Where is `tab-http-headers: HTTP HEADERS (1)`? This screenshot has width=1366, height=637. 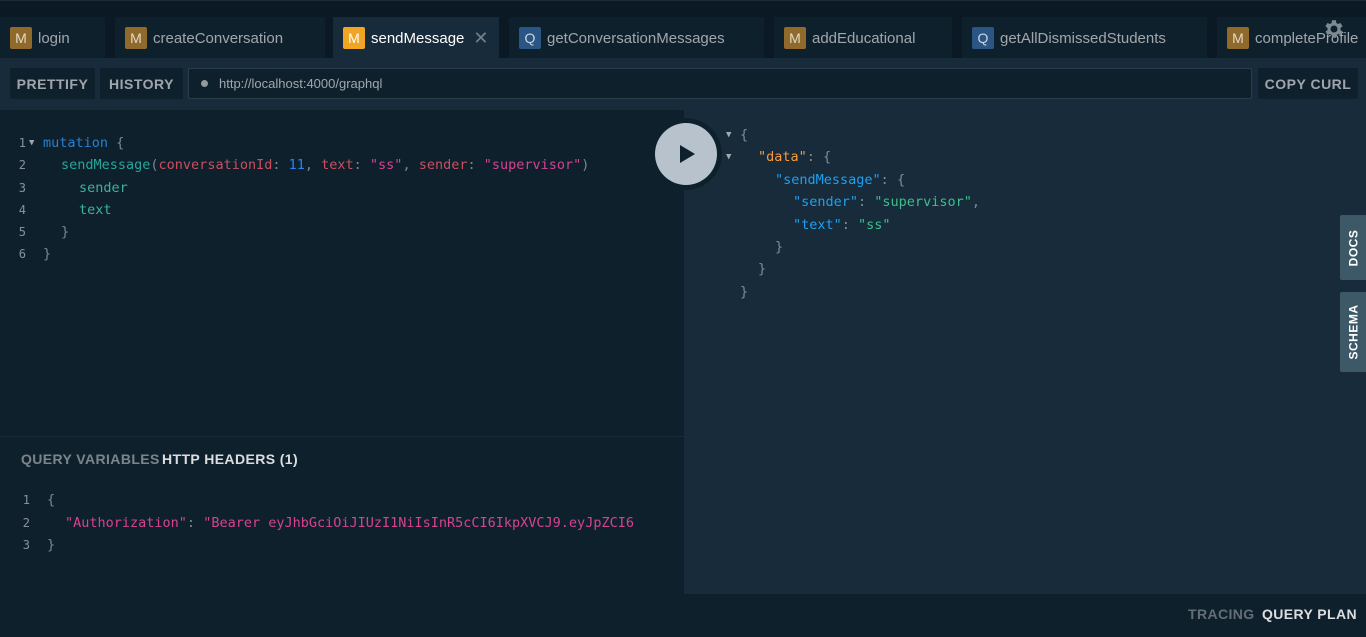
tab-http-headers: HTTP HEADERS (1) is located at coordinates (230, 459).